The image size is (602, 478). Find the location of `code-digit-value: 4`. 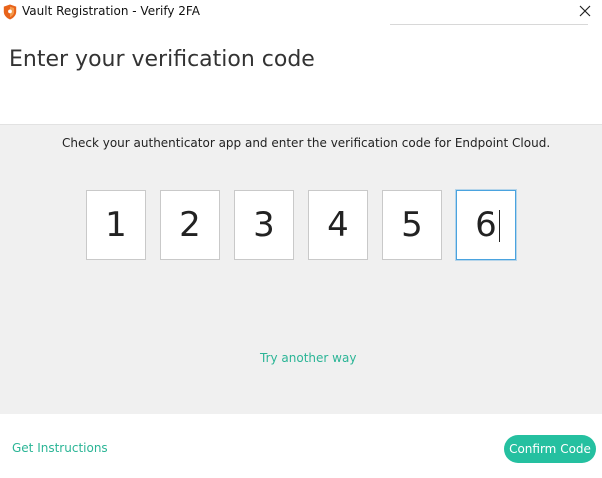

code-digit-value: 4 is located at coordinates (338, 225).